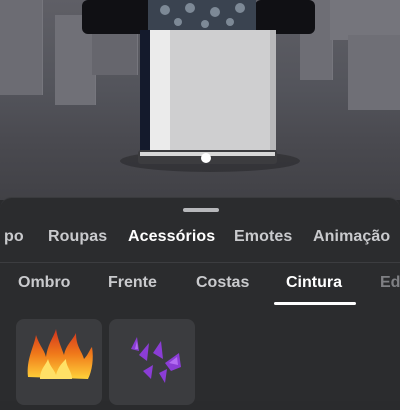 This screenshot has width=400, height=410. Describe the element at coordinates (14, 237) in the screenshot. I see `tab-corpo: po` at that location.